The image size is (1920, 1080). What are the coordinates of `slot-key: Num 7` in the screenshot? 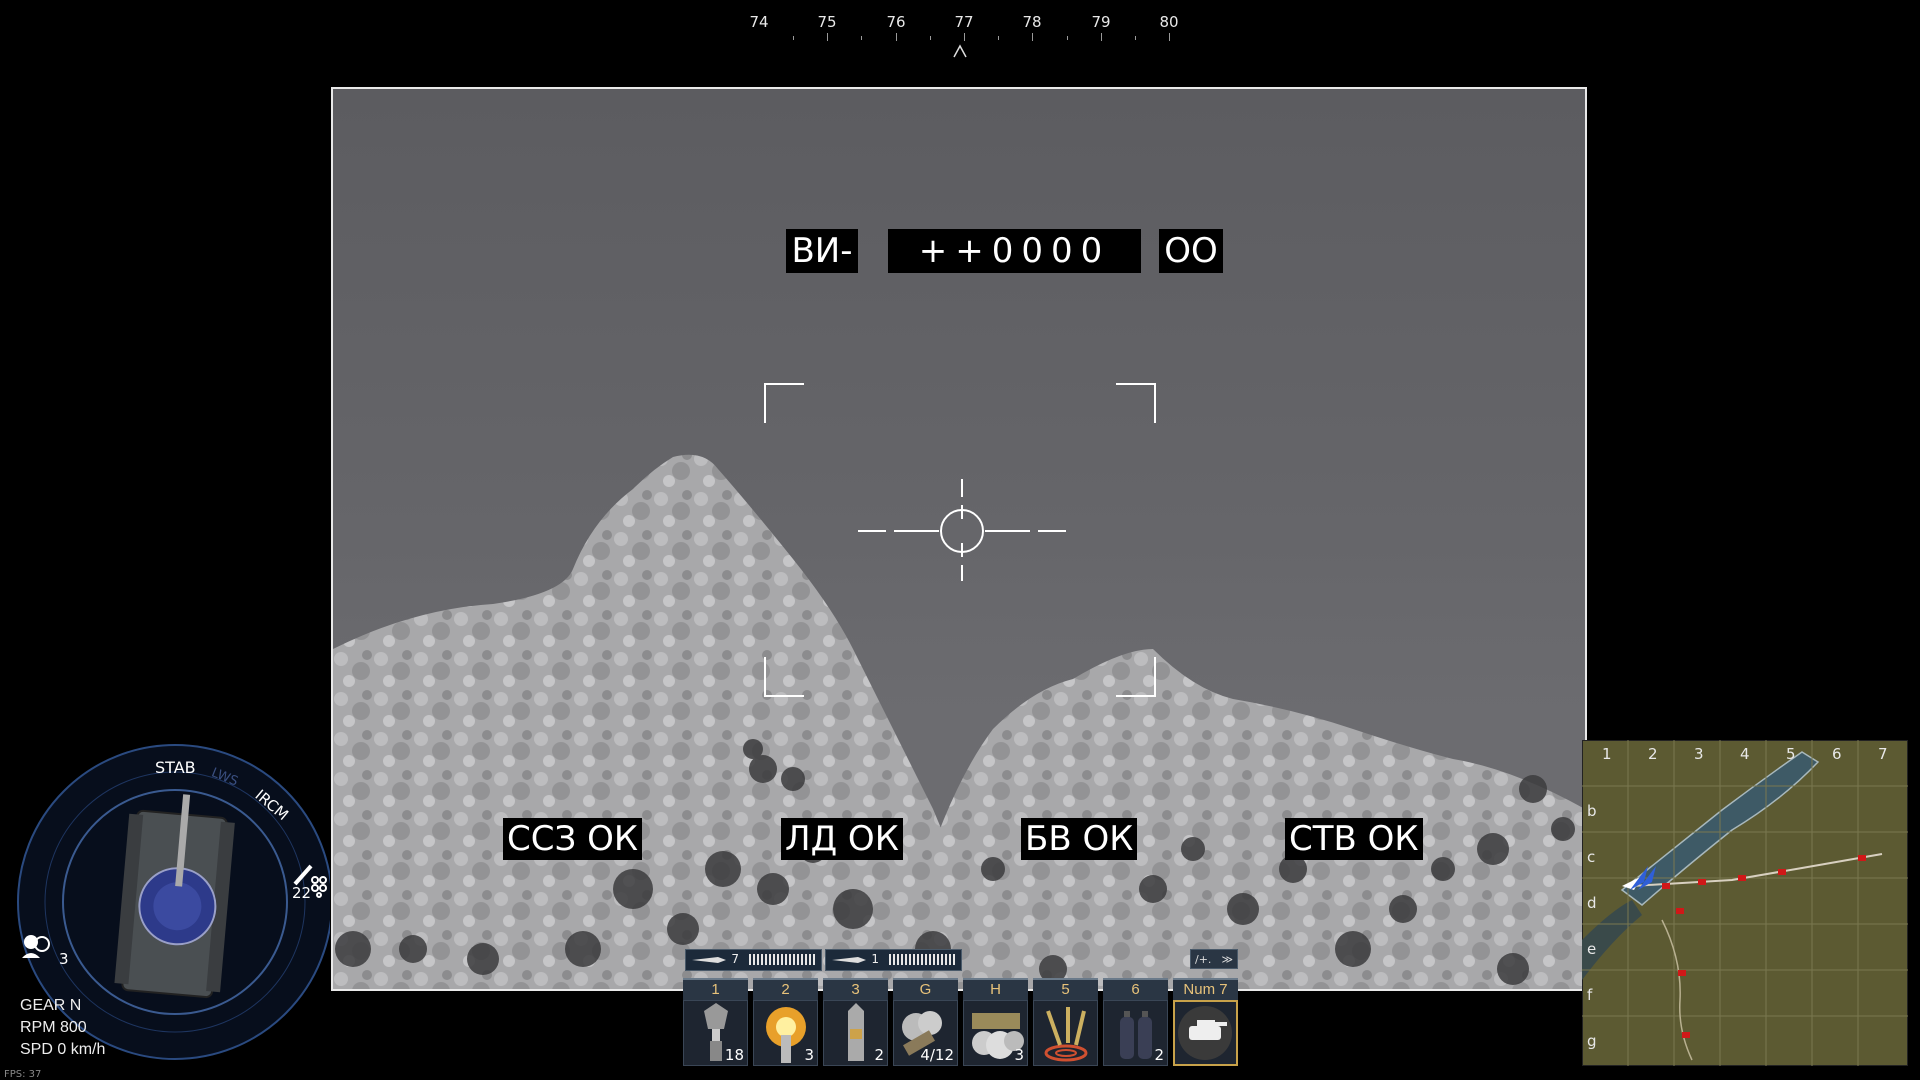 It's located at (1205, 989).